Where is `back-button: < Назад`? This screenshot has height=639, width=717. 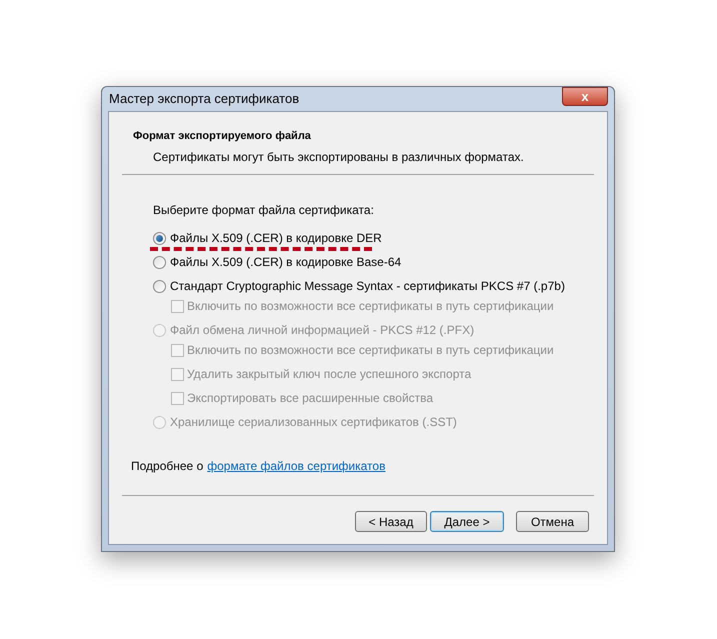 back-button: < Назад is located at coordinates (391, 521).